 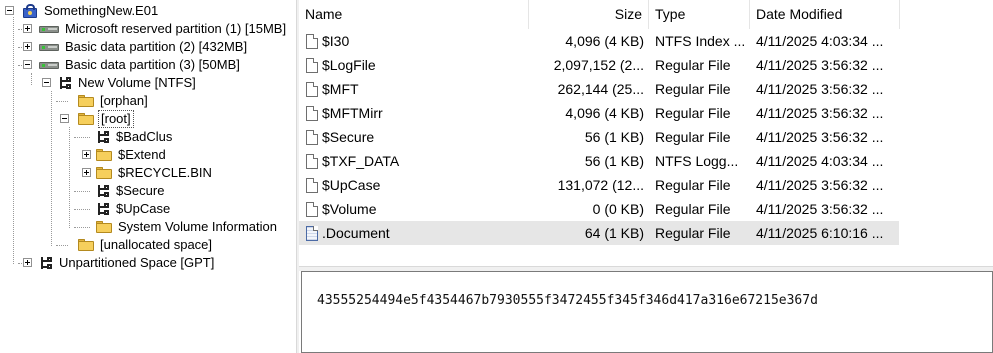 I want to click on tree-item-label: $UpCase, so click(x=143, y=208).